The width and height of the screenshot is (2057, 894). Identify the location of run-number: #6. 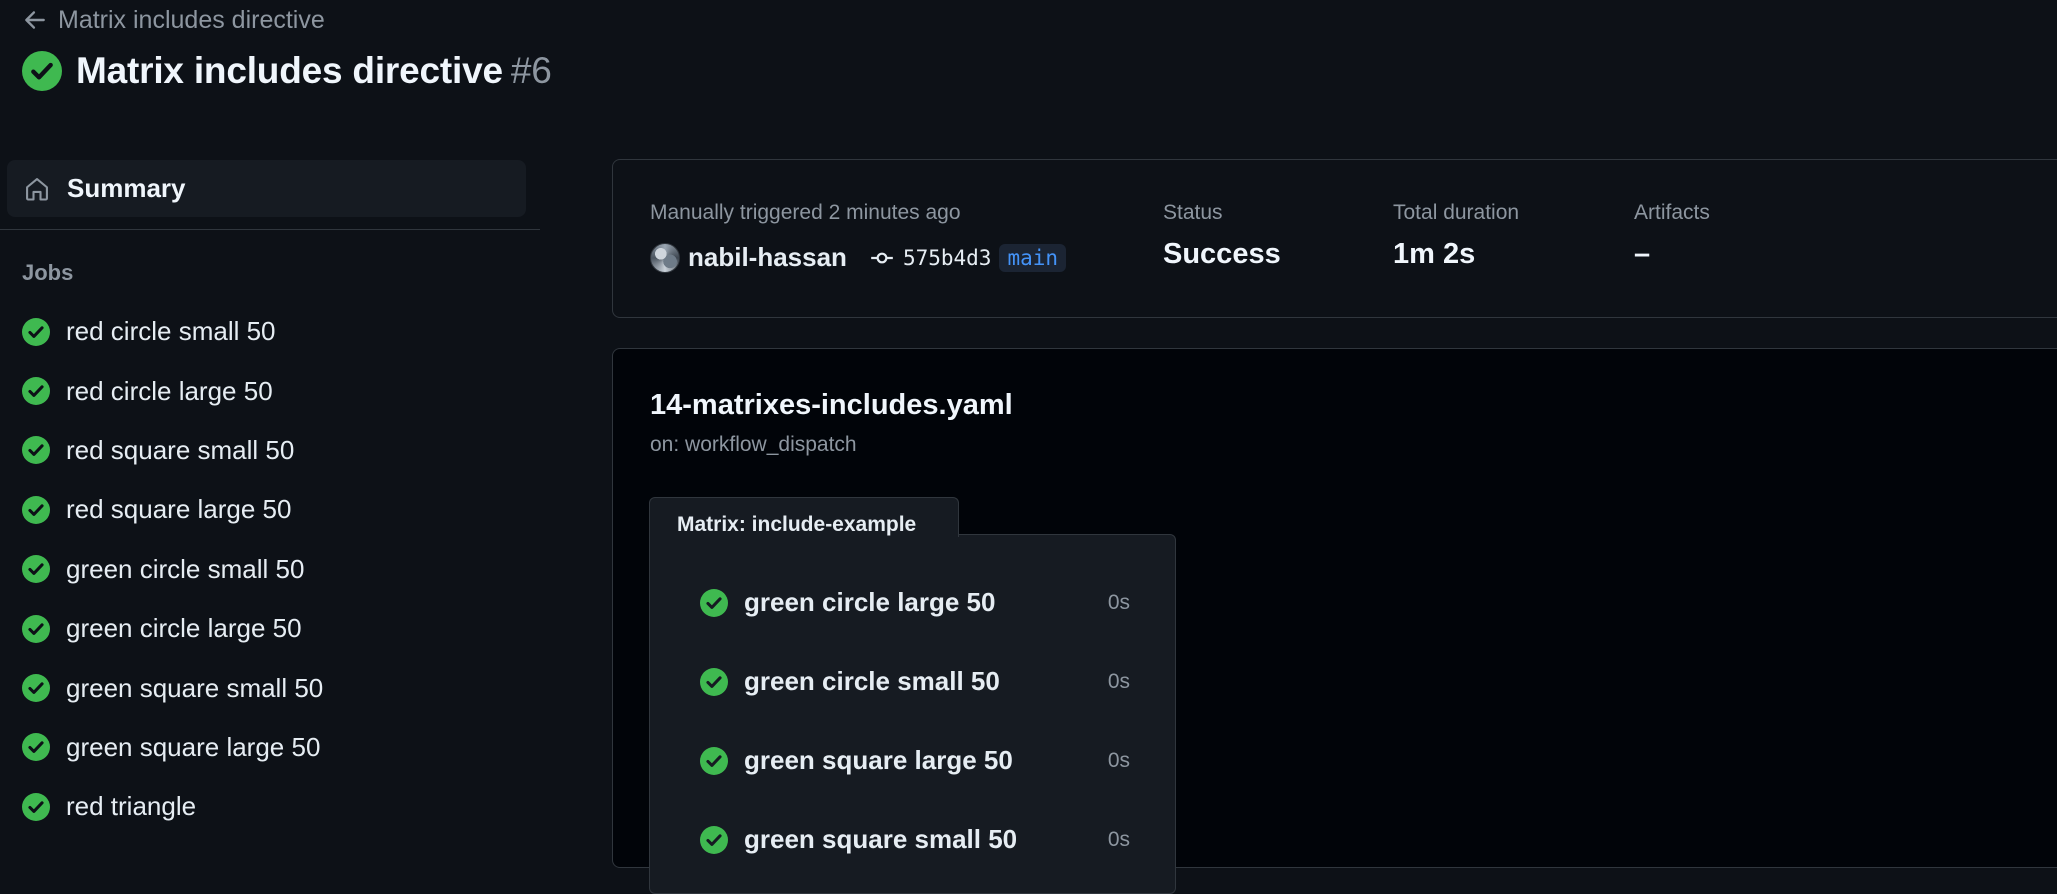
(531, 70).